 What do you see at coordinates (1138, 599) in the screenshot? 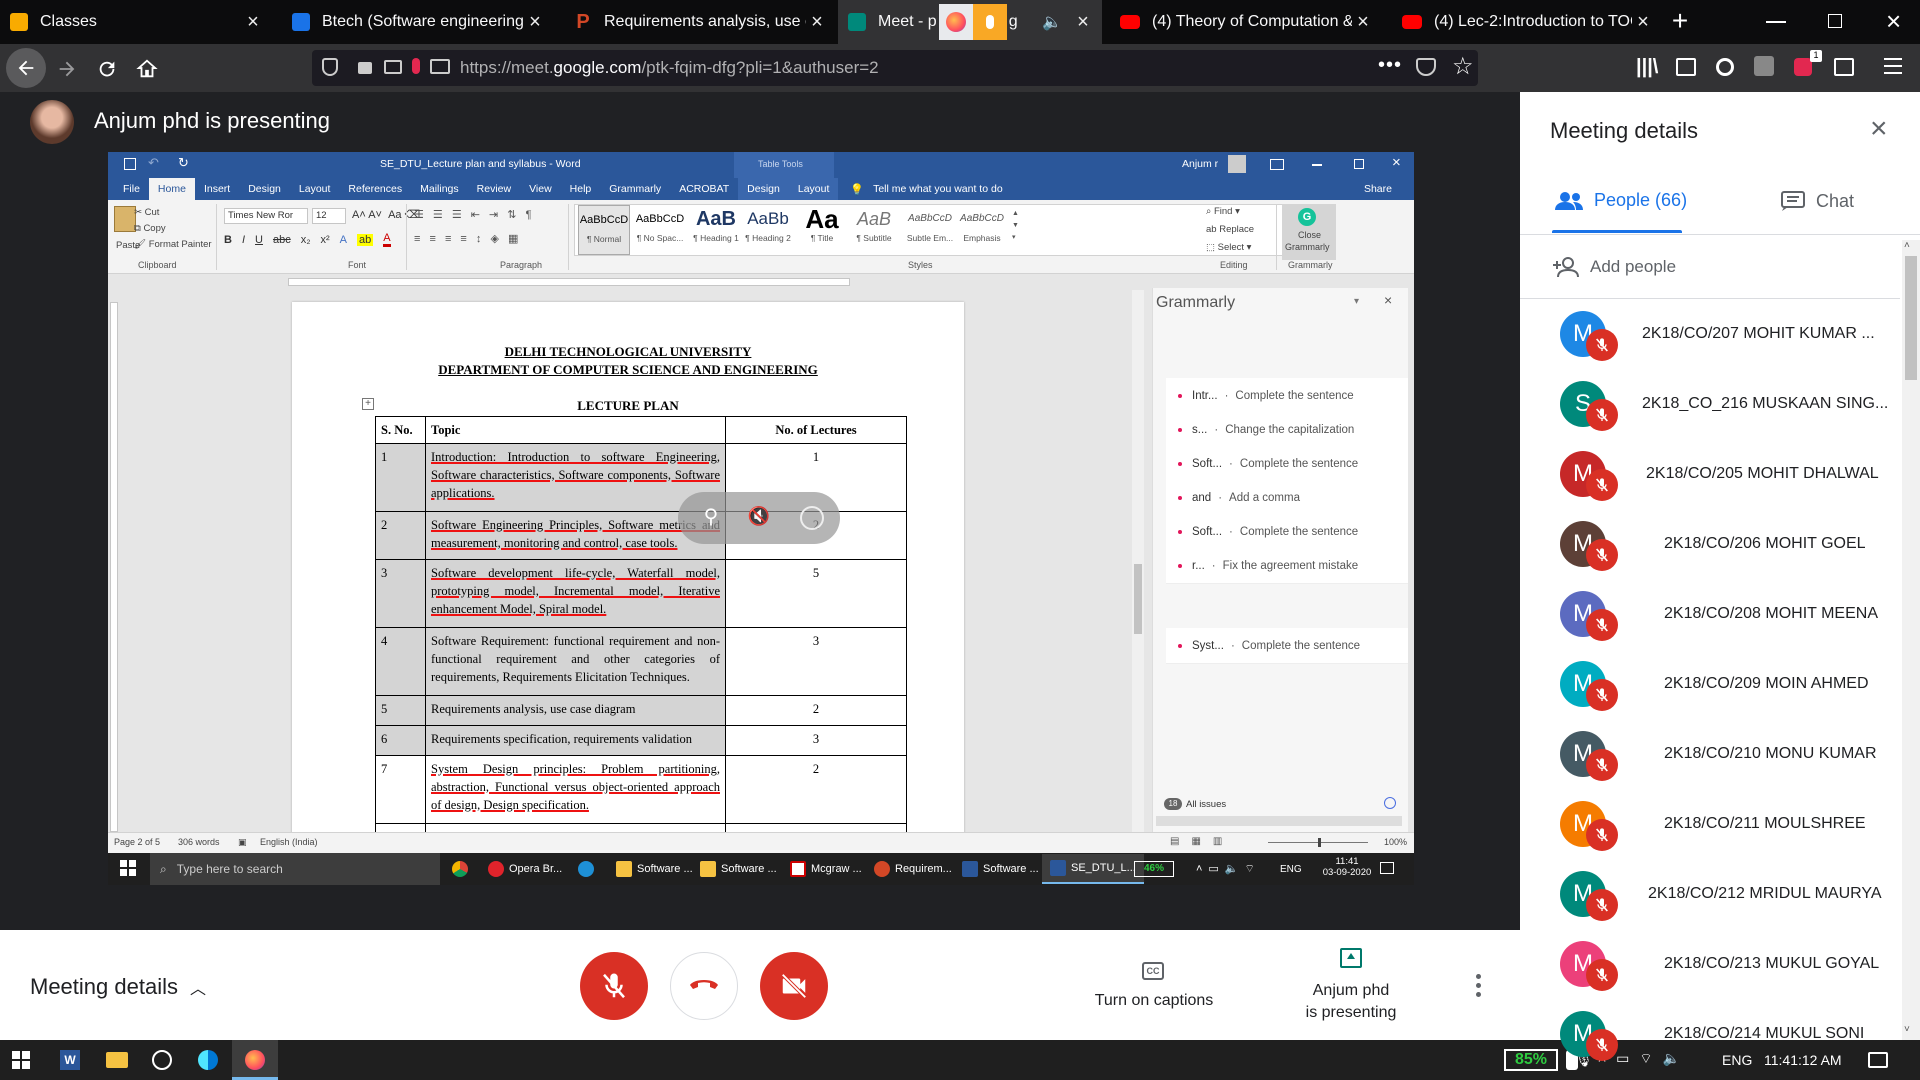
I see `document-scrollbar-thumb` at bounding box center [1138, 599].